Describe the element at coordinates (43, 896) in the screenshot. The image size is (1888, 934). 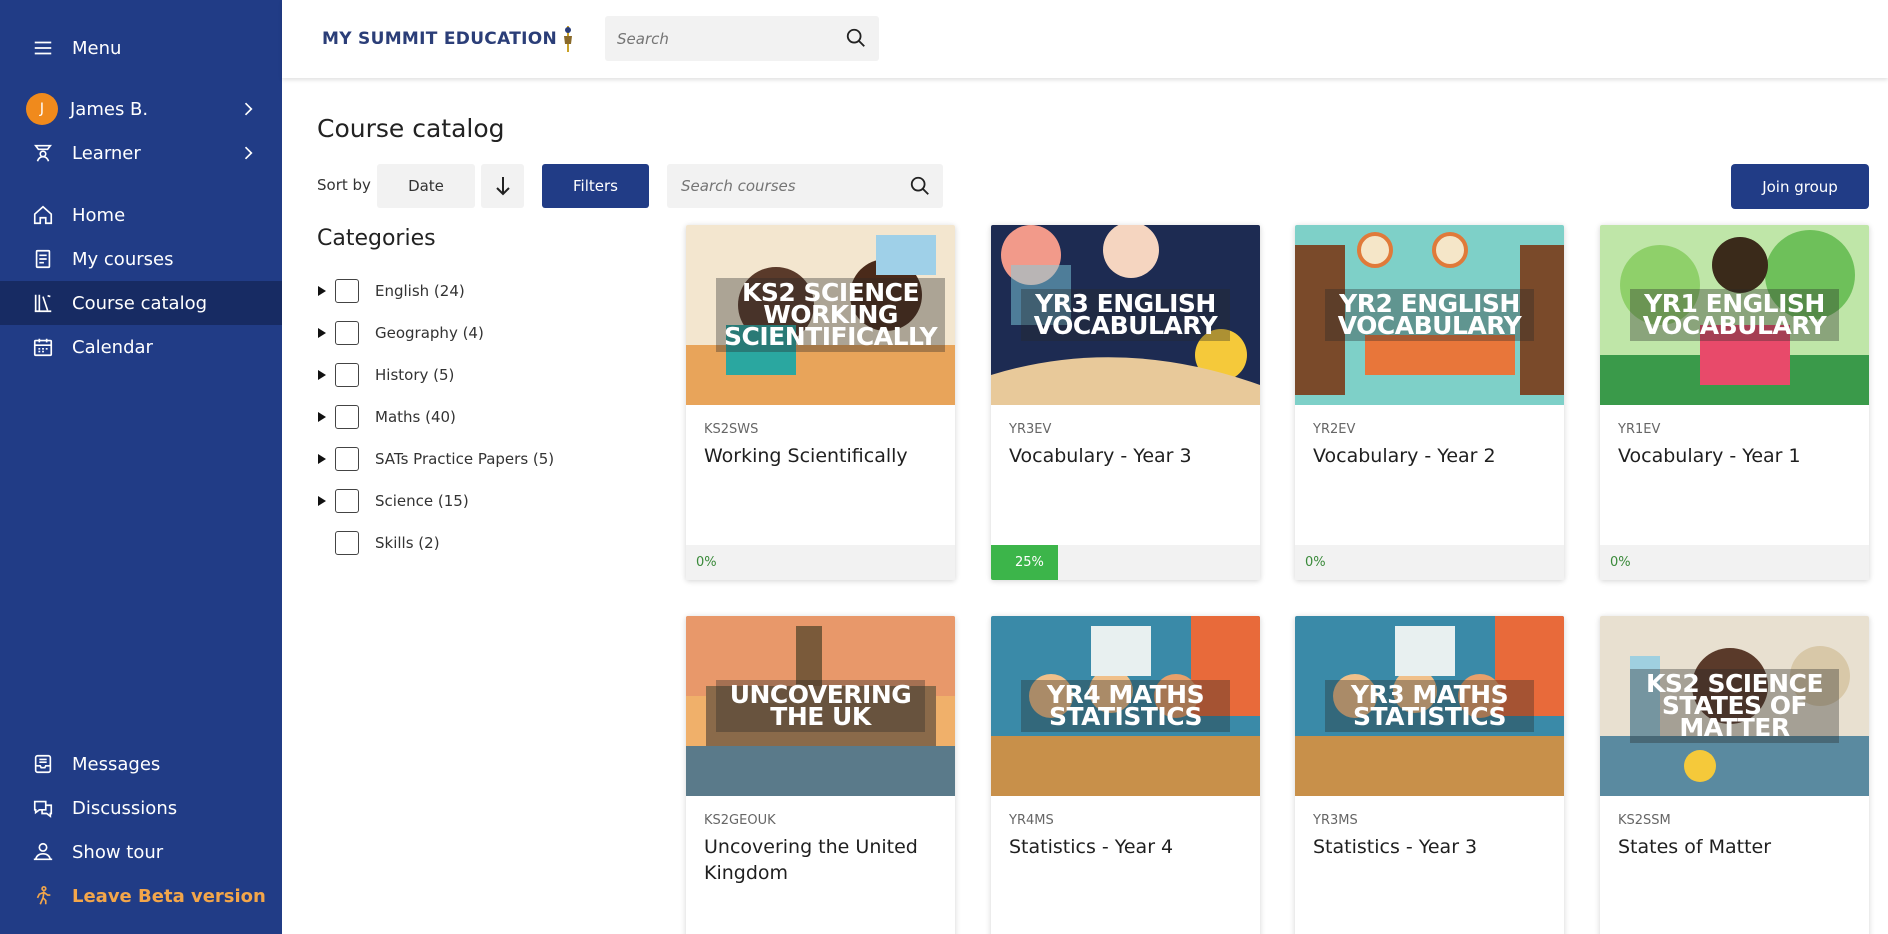
I see `exit-icon` at that location.